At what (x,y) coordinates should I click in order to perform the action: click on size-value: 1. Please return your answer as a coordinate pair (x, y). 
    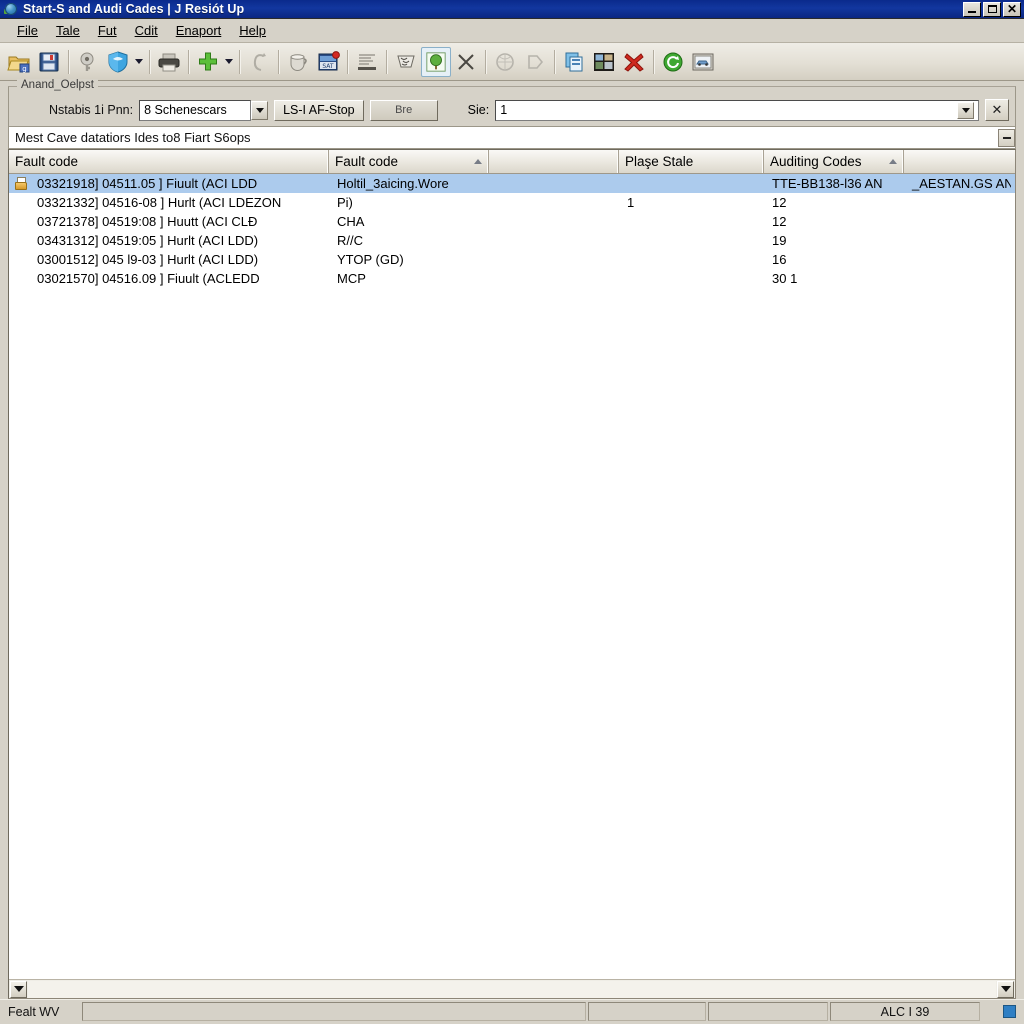
    Looking at the image, I should click on (504, 110).